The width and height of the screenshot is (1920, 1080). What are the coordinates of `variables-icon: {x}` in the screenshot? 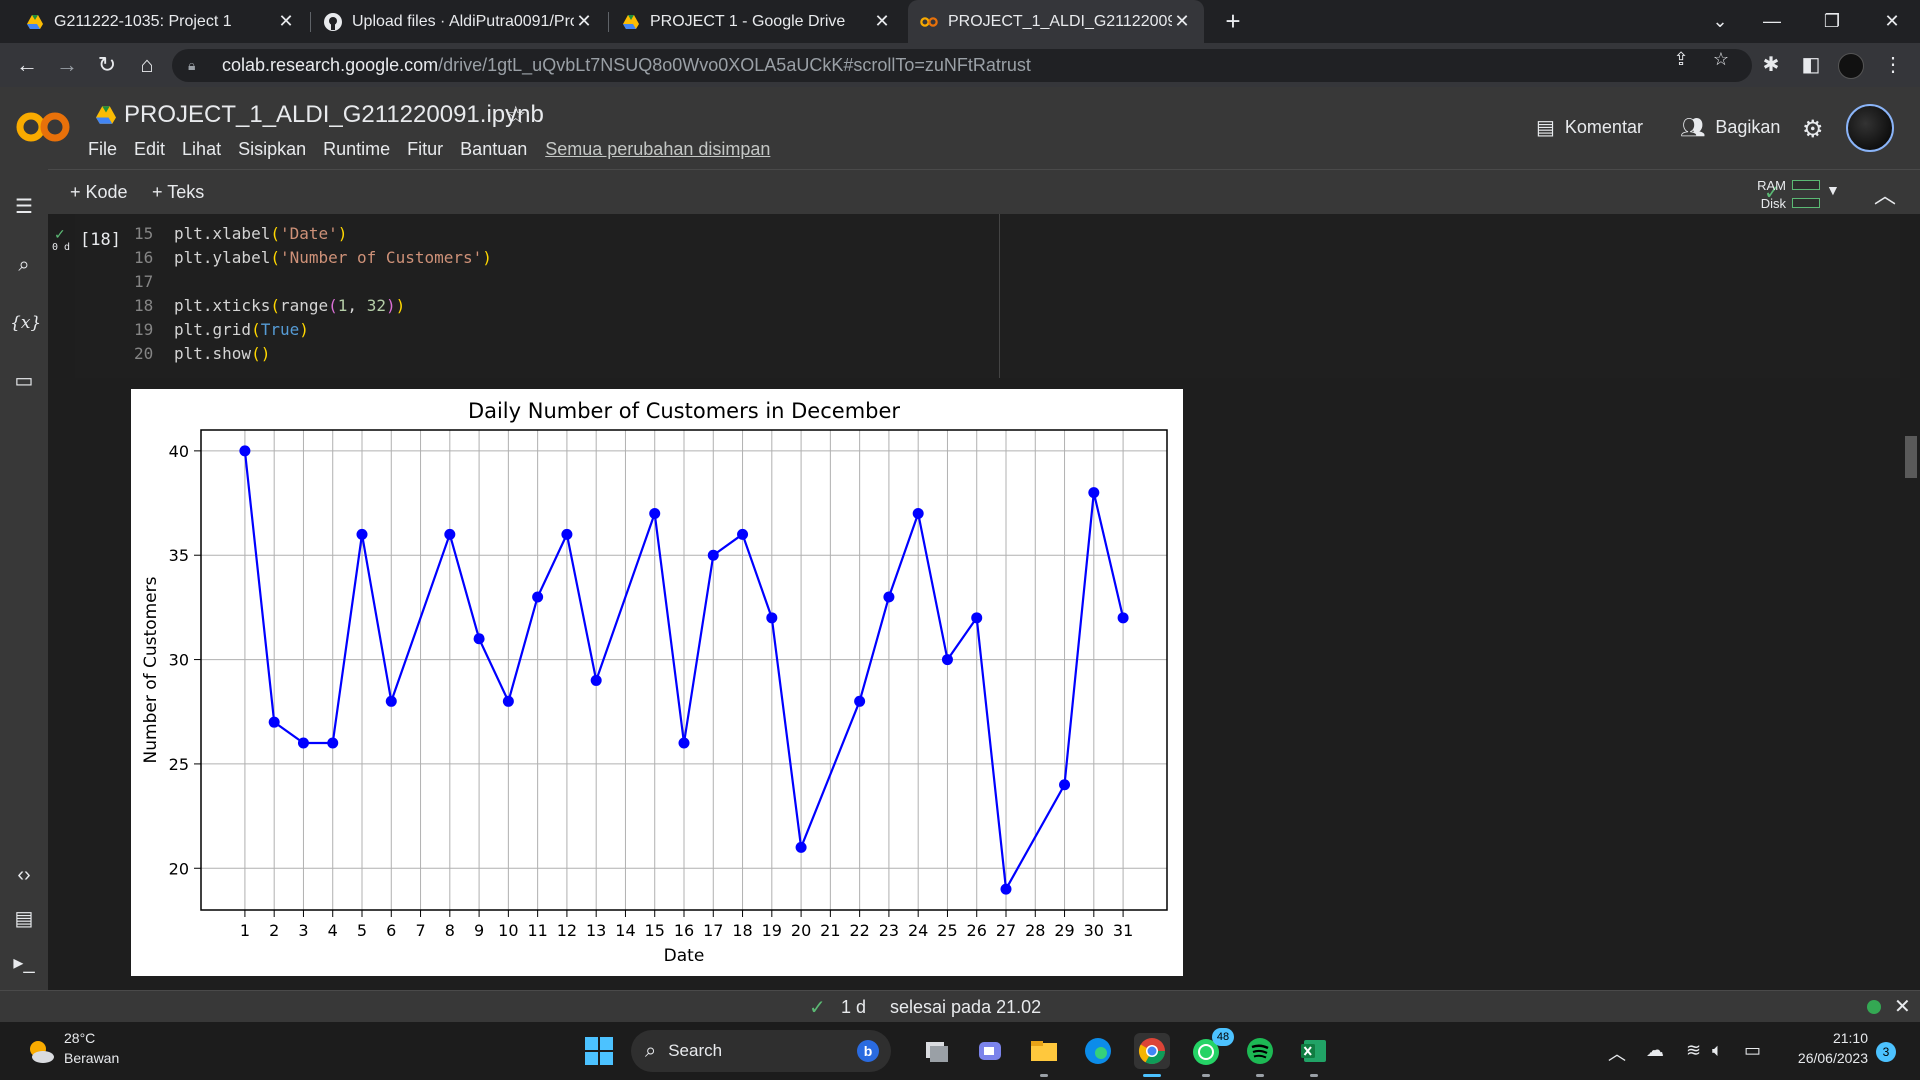 It's located at (25, 323).